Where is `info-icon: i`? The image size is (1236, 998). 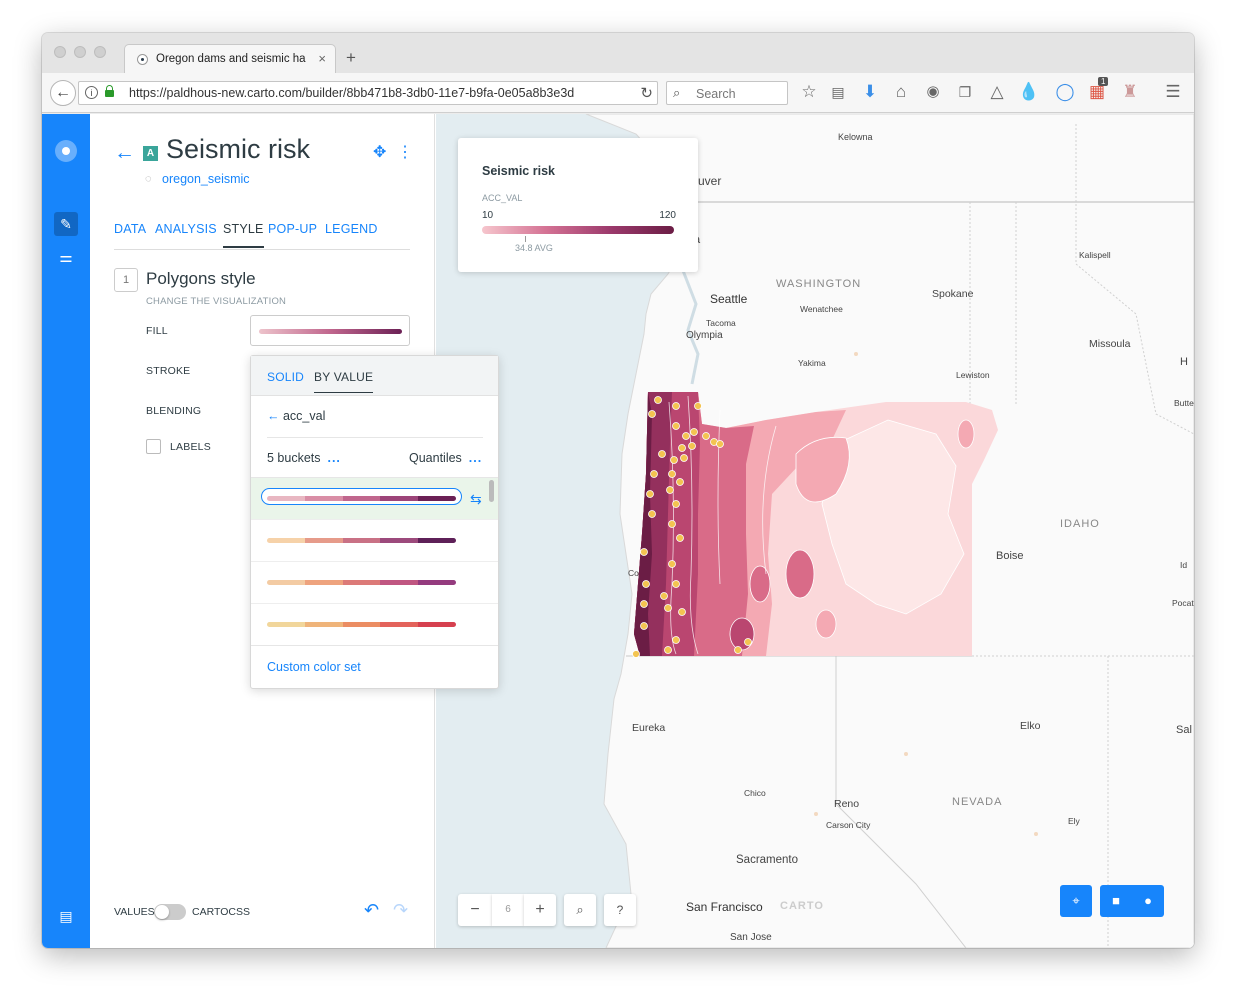
info-icon: i is located at coordinates (91, 92).